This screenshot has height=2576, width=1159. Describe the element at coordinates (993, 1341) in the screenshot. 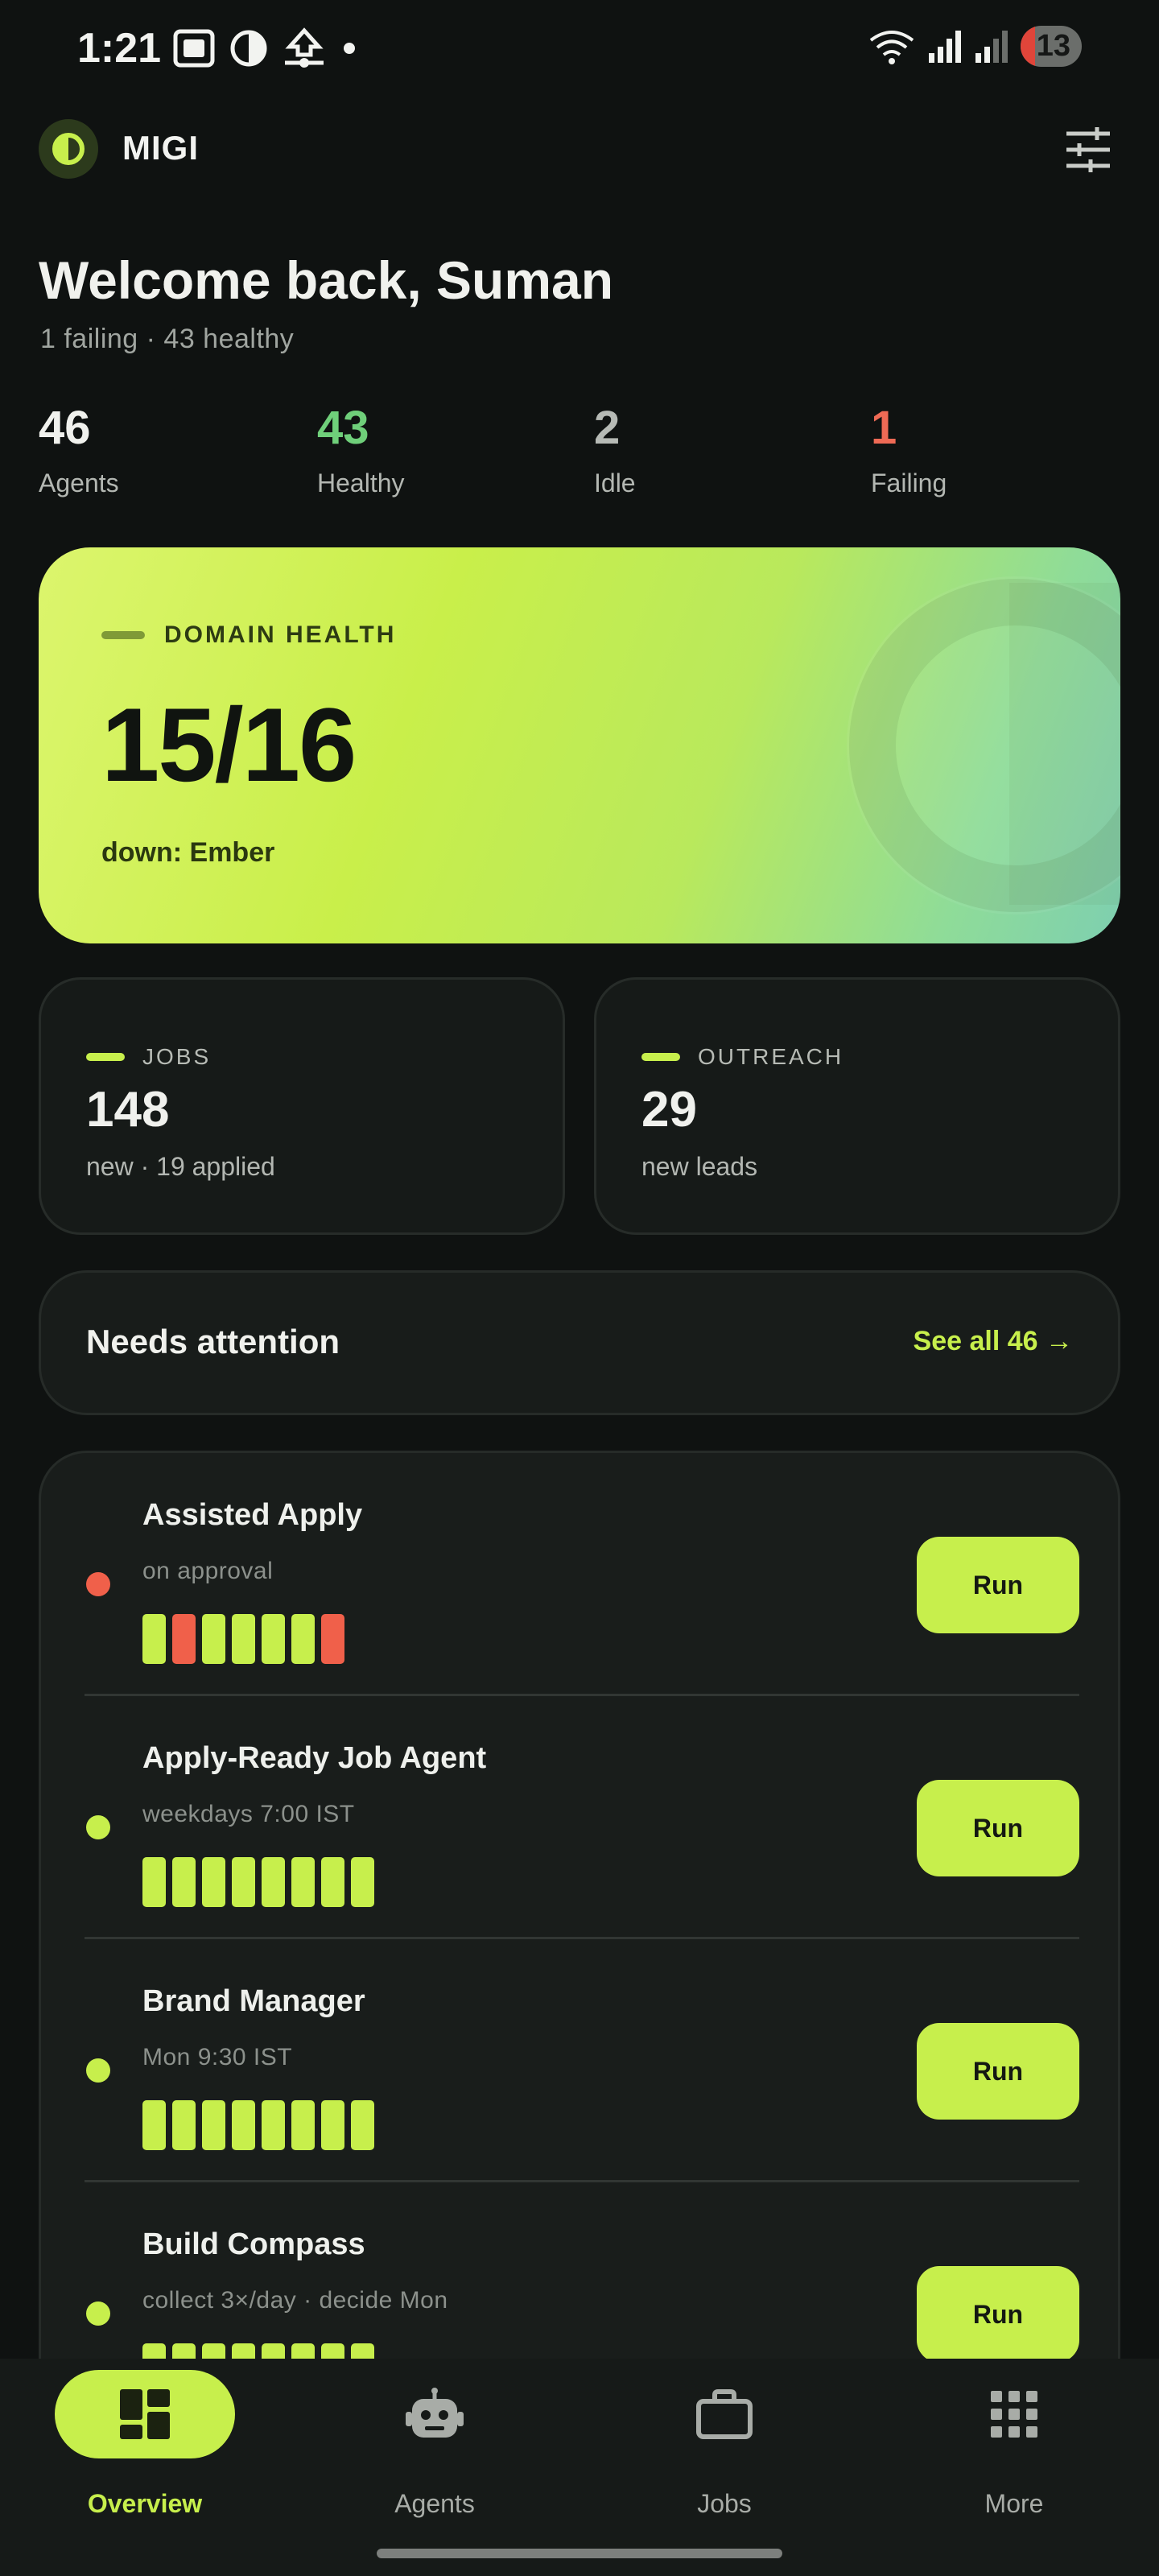

I see `see-all-link: See all 46 →` at that location.